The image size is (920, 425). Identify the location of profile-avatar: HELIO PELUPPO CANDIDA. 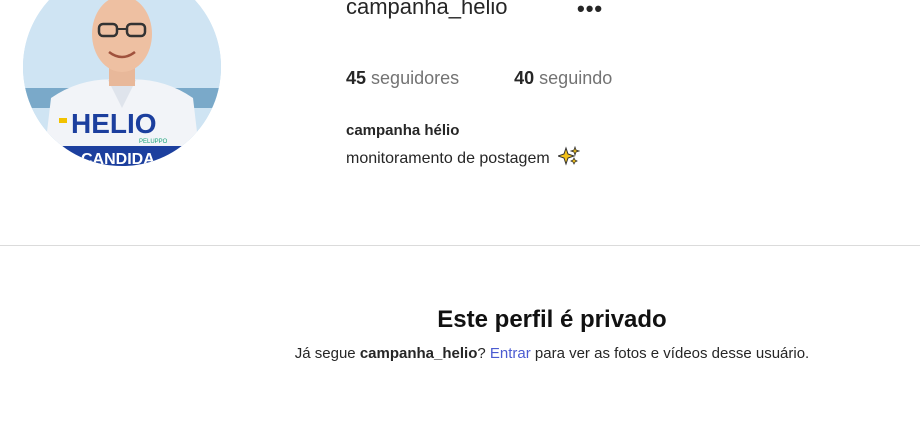
(122, 83).